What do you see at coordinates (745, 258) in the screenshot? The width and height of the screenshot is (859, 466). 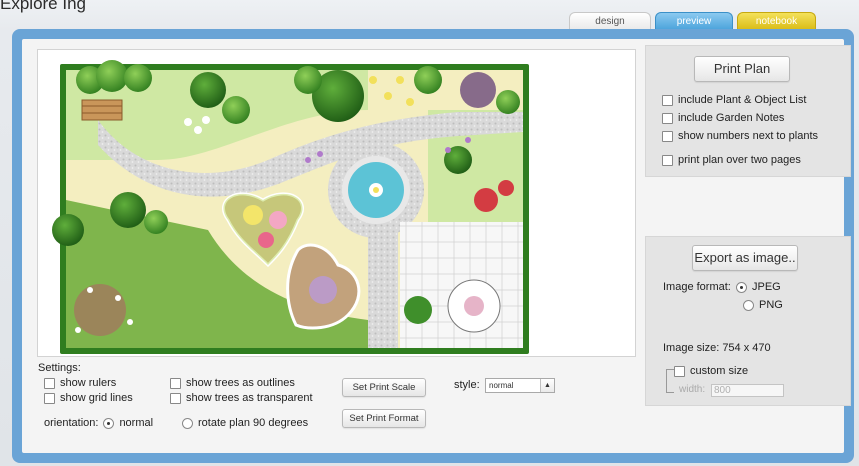 I see `export-image-button: Export as image..` at bounding box center [745, 258].